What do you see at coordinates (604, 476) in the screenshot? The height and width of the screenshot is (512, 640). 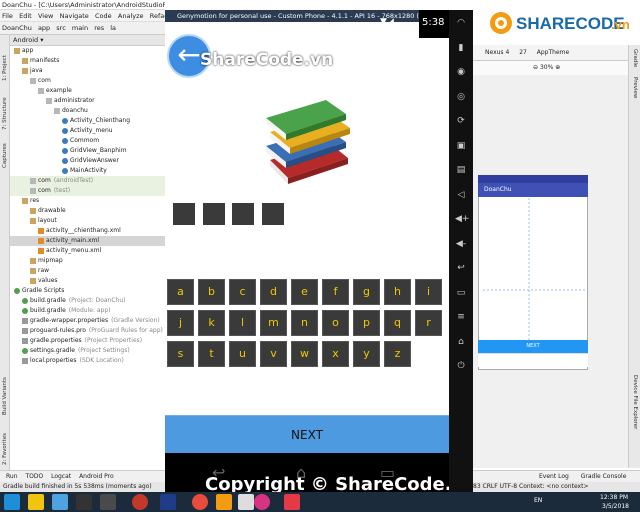 I see `tool-gradle-console: Gradle Console` at bounding box center [604, 476].